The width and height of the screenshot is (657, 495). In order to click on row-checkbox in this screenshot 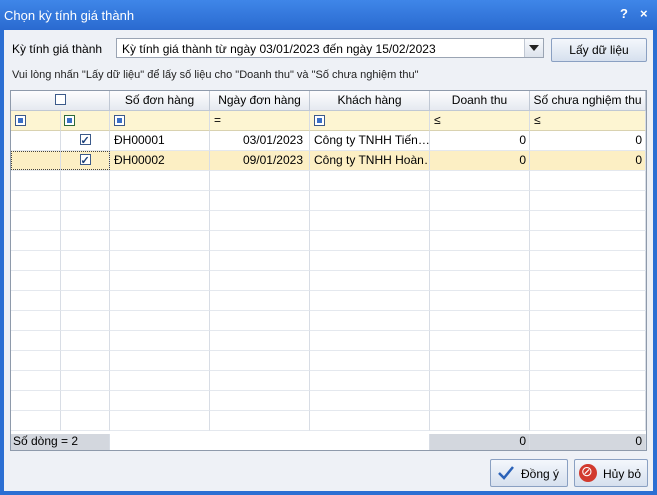, I will do `click(85, 141)`.